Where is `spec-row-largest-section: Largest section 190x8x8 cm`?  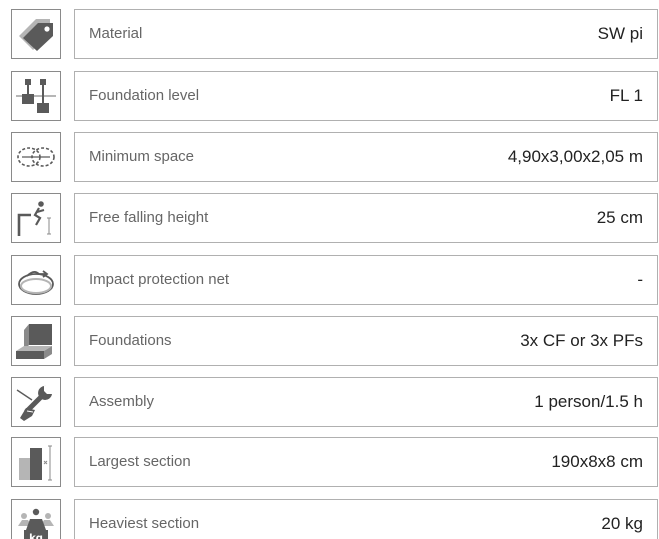
spec-row-largest-section: Largest section 190x8x8 cm is located at coordinates (329, 463).